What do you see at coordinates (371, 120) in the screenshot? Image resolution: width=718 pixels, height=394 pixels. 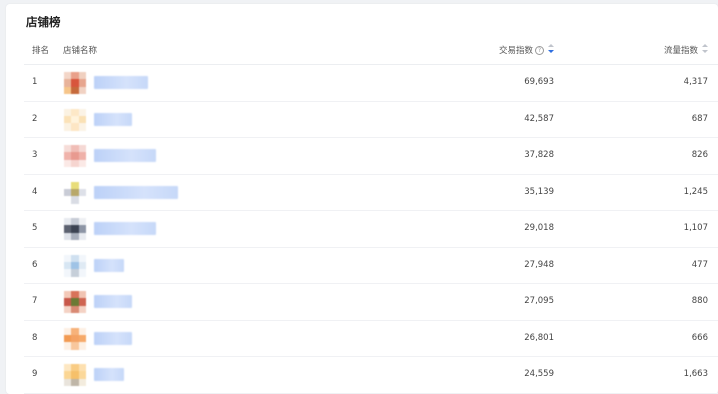 I see `table-row: 2 42,587 687` at bounding box center [371, 120].